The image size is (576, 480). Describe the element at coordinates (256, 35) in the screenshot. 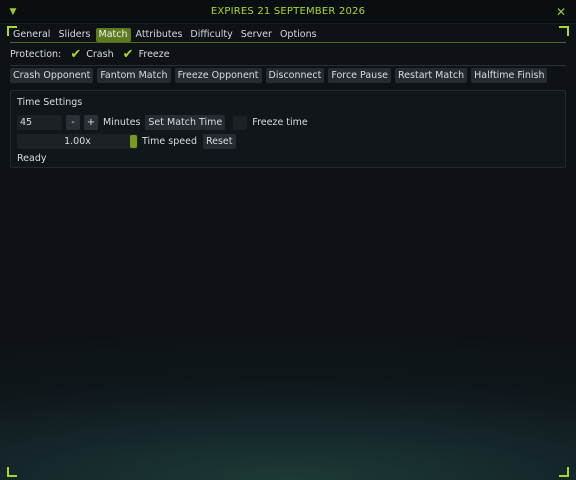

I see `tab-server: Server` at that location.